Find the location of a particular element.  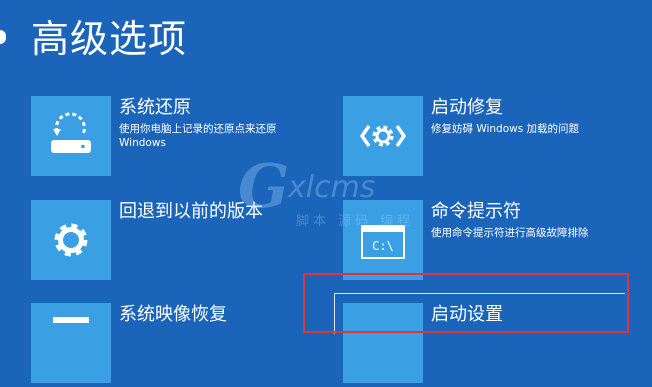

option-title: 启动修复 is located at coordinates (467, 107).